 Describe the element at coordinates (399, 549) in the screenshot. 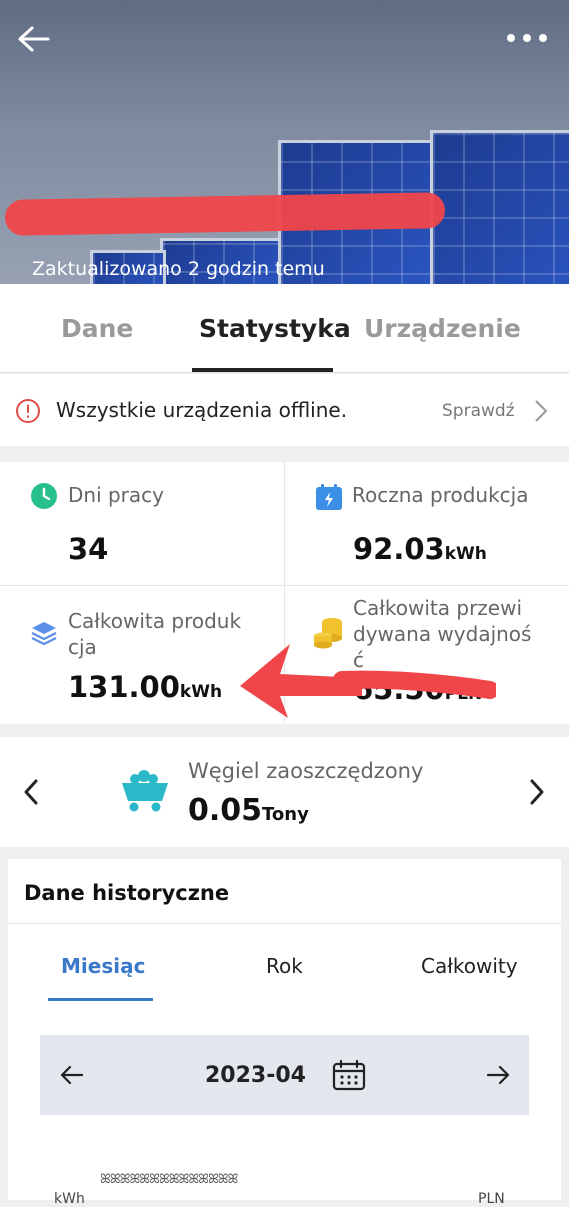

I see `yearly-production-value: 92.03` at that location.